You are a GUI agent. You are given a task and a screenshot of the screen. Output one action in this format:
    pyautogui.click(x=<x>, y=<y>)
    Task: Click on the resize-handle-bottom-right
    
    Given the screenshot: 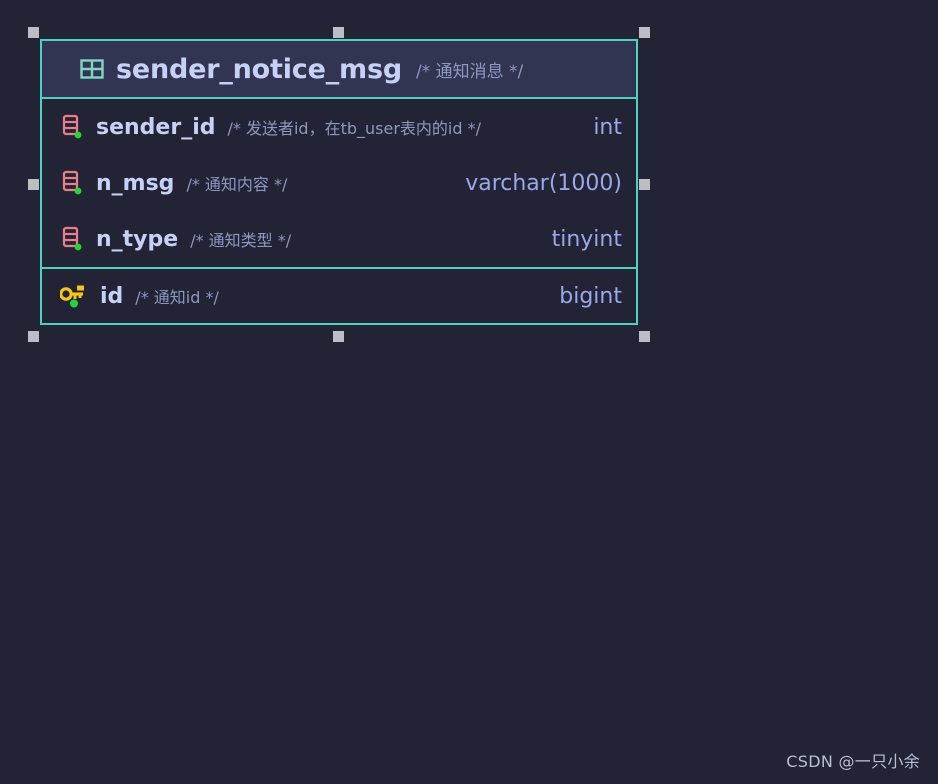 What is the action you would take?
    pyautogui.click(x=644, y=336)
    